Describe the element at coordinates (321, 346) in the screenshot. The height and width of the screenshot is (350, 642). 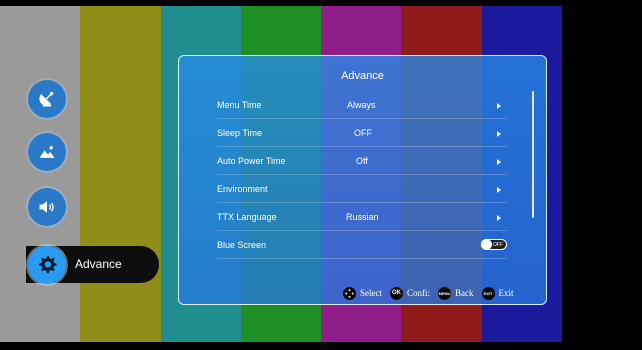
I see `screen-frame-bottom` at that location.